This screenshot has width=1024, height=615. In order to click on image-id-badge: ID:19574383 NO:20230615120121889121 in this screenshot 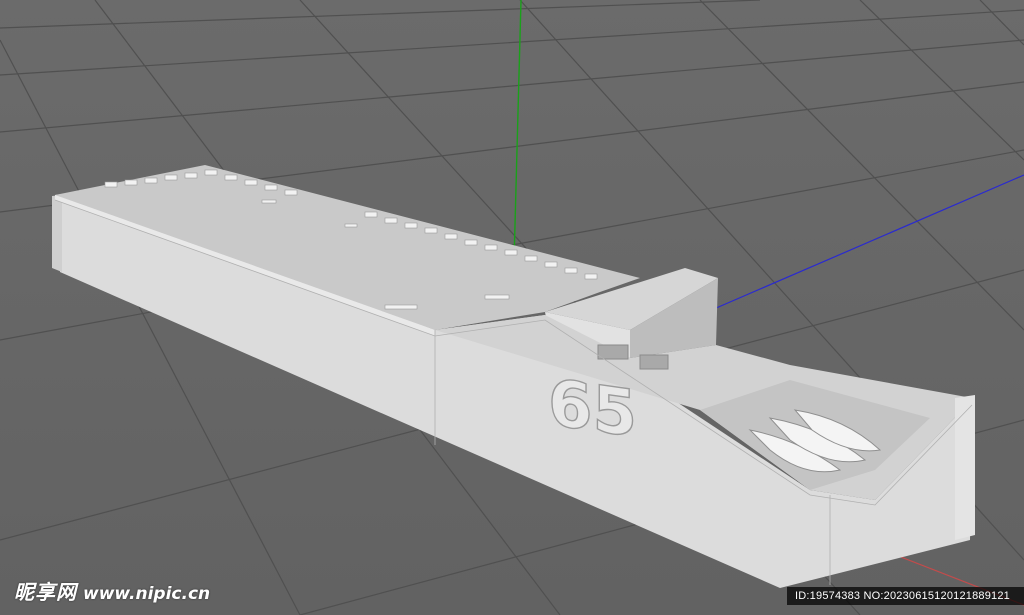, I will do `click(905, 596)`.